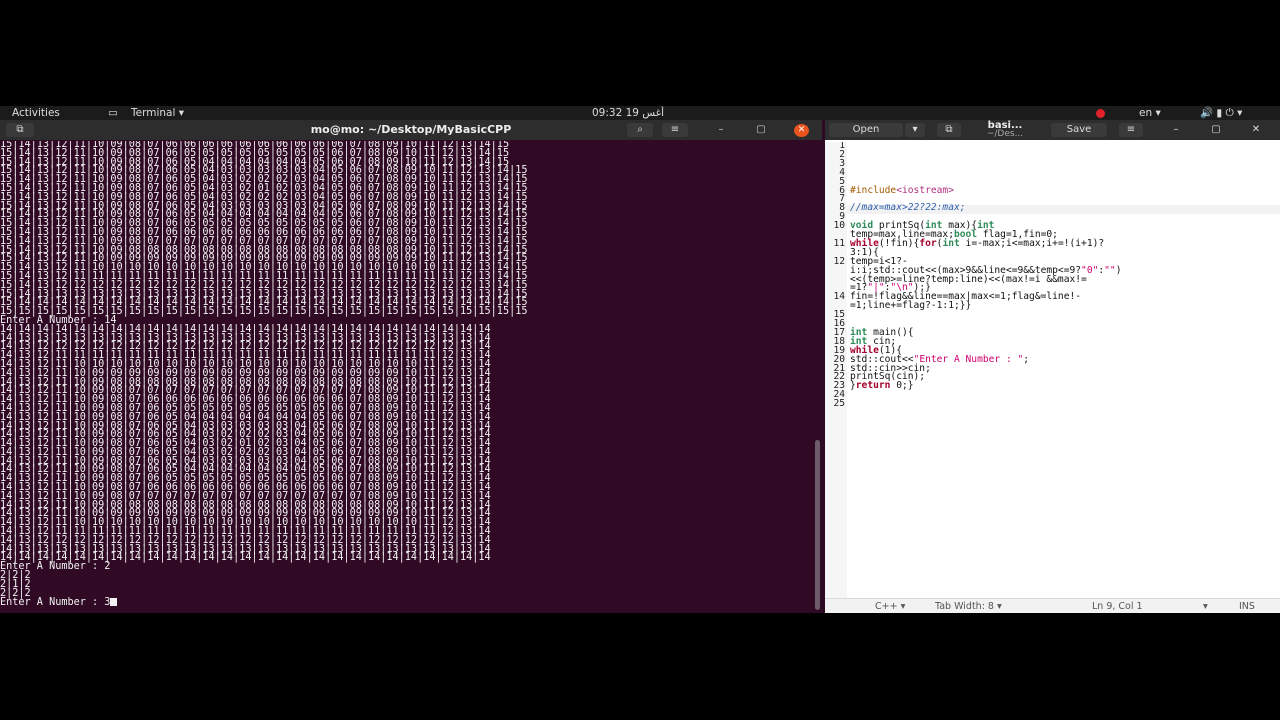 This screenshot has height=720, width=1280. I want to click on clock: 09:32 19 أغس, so click(628, 113).